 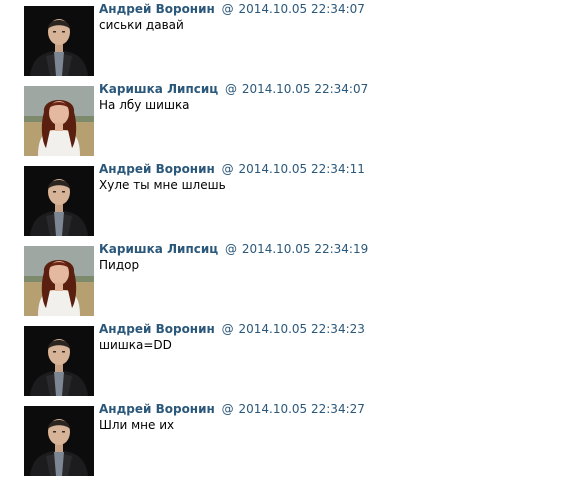 What do you see at coordinates (301, 409) in the screenshot?
I see `timestamp-link: 2014.10.05 22:34:27` at bounding box center [301, 409].